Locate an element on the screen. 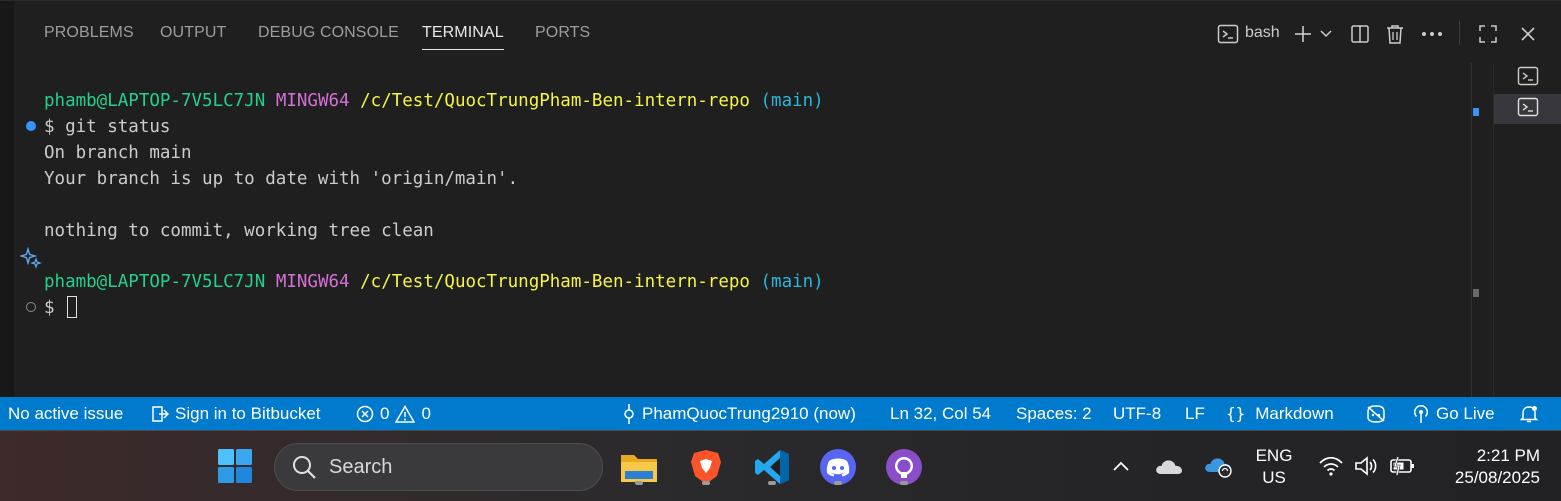  language-code: ENG is located at coordinates (1274, 455).